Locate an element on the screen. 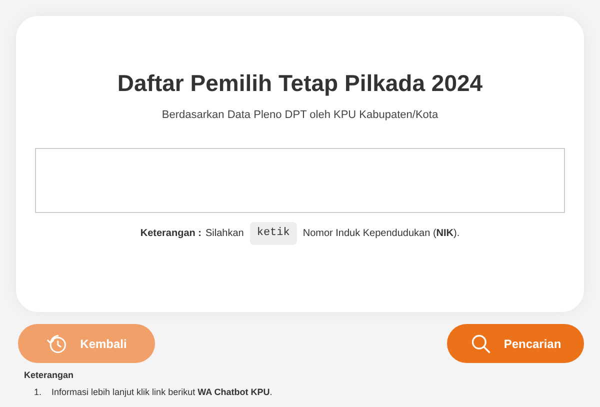  nik-input-field is located at coordinates (300, 180).